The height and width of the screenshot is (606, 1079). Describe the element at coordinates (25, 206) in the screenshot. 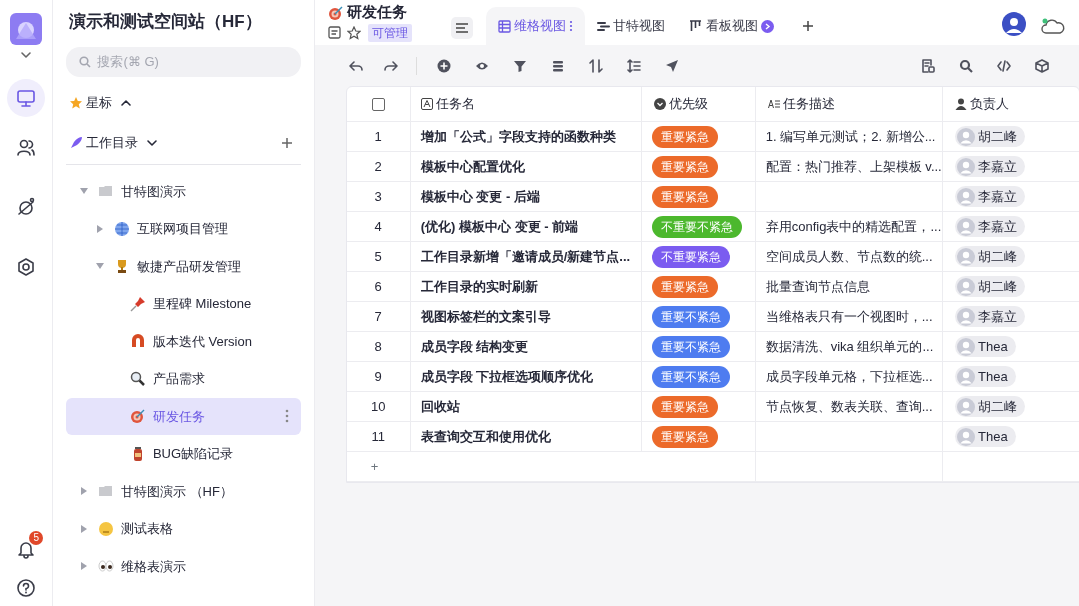

I see `planet-icon` at that location.